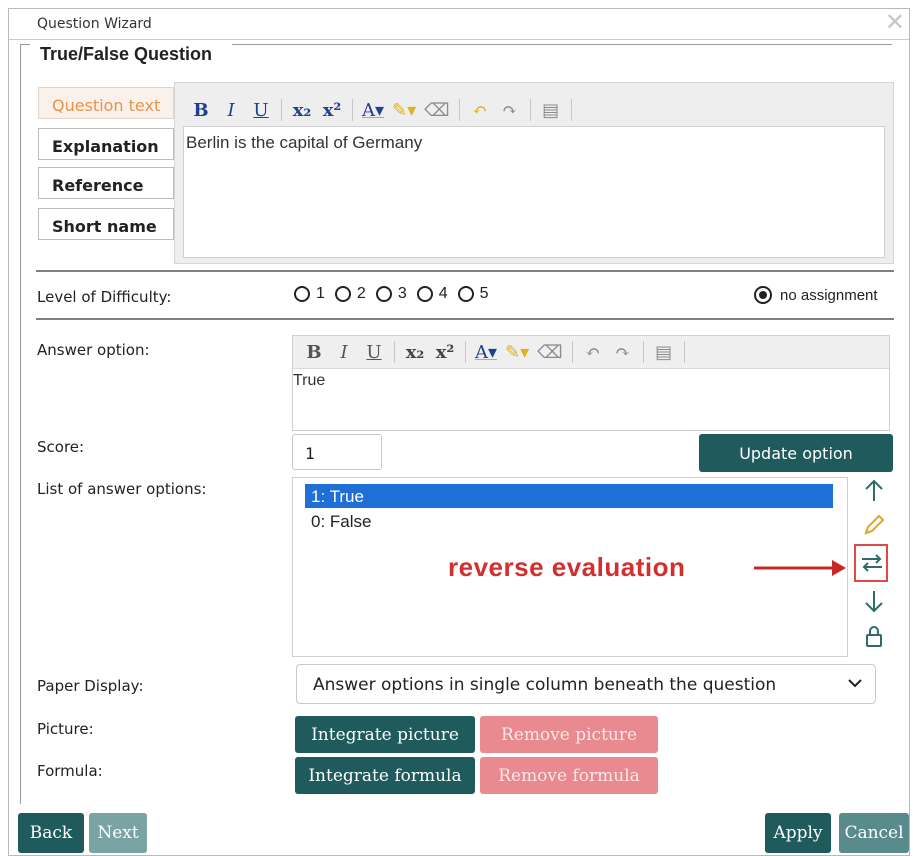 The height and width of the screenshot is (856, 913). Describe the element at coordinates (591, 383) in the screenshot. I see `answer-option-editor: B I U x₂ x² A▾ ✎▾ ⌫ ↶ ↷ ▤ True` at that location.